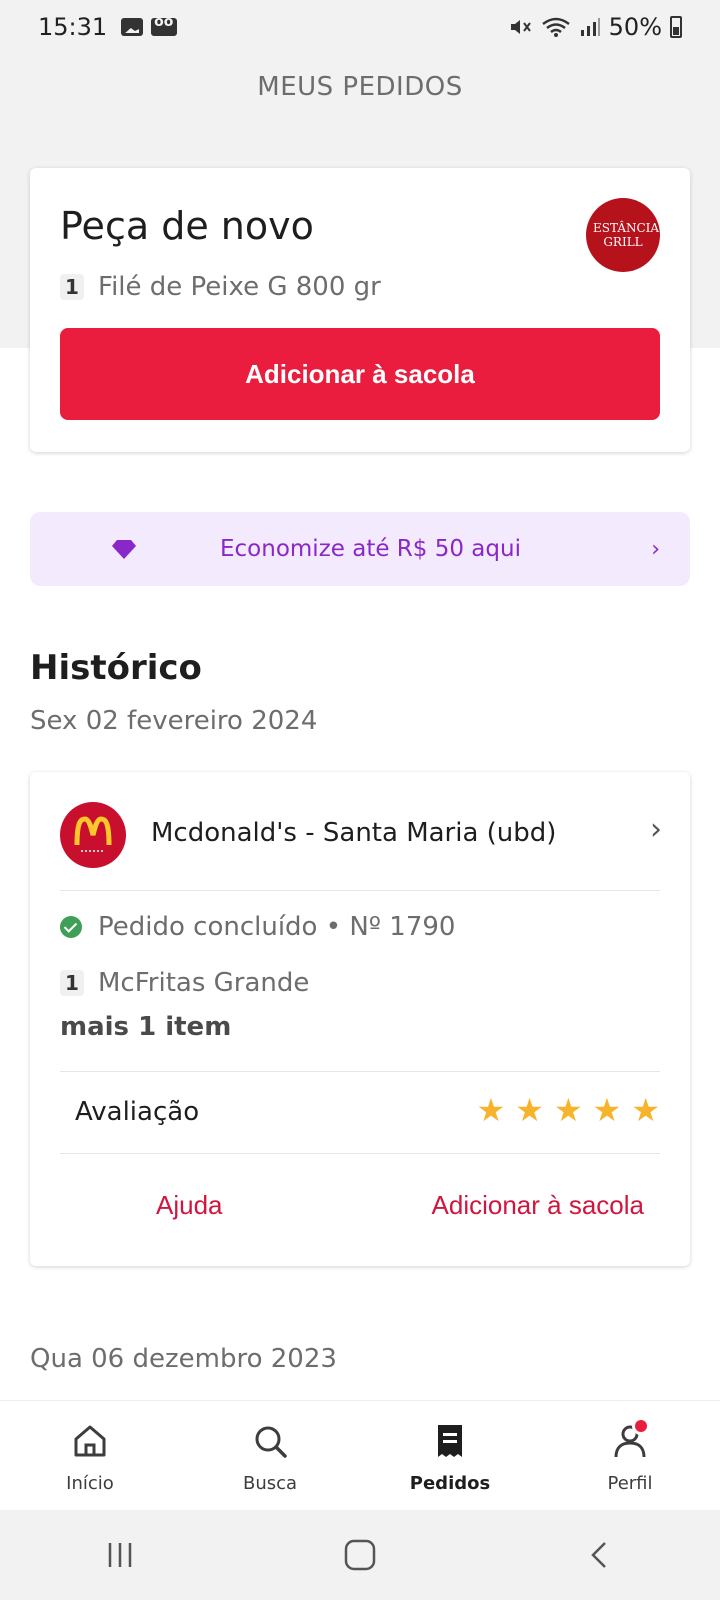 Image resolution: width=720 pixels, height=1600 pixels. What do you see at coordinates (71, 927) in the screenshot?
I see `check-circle-icon` at bounding box center [71, 927].